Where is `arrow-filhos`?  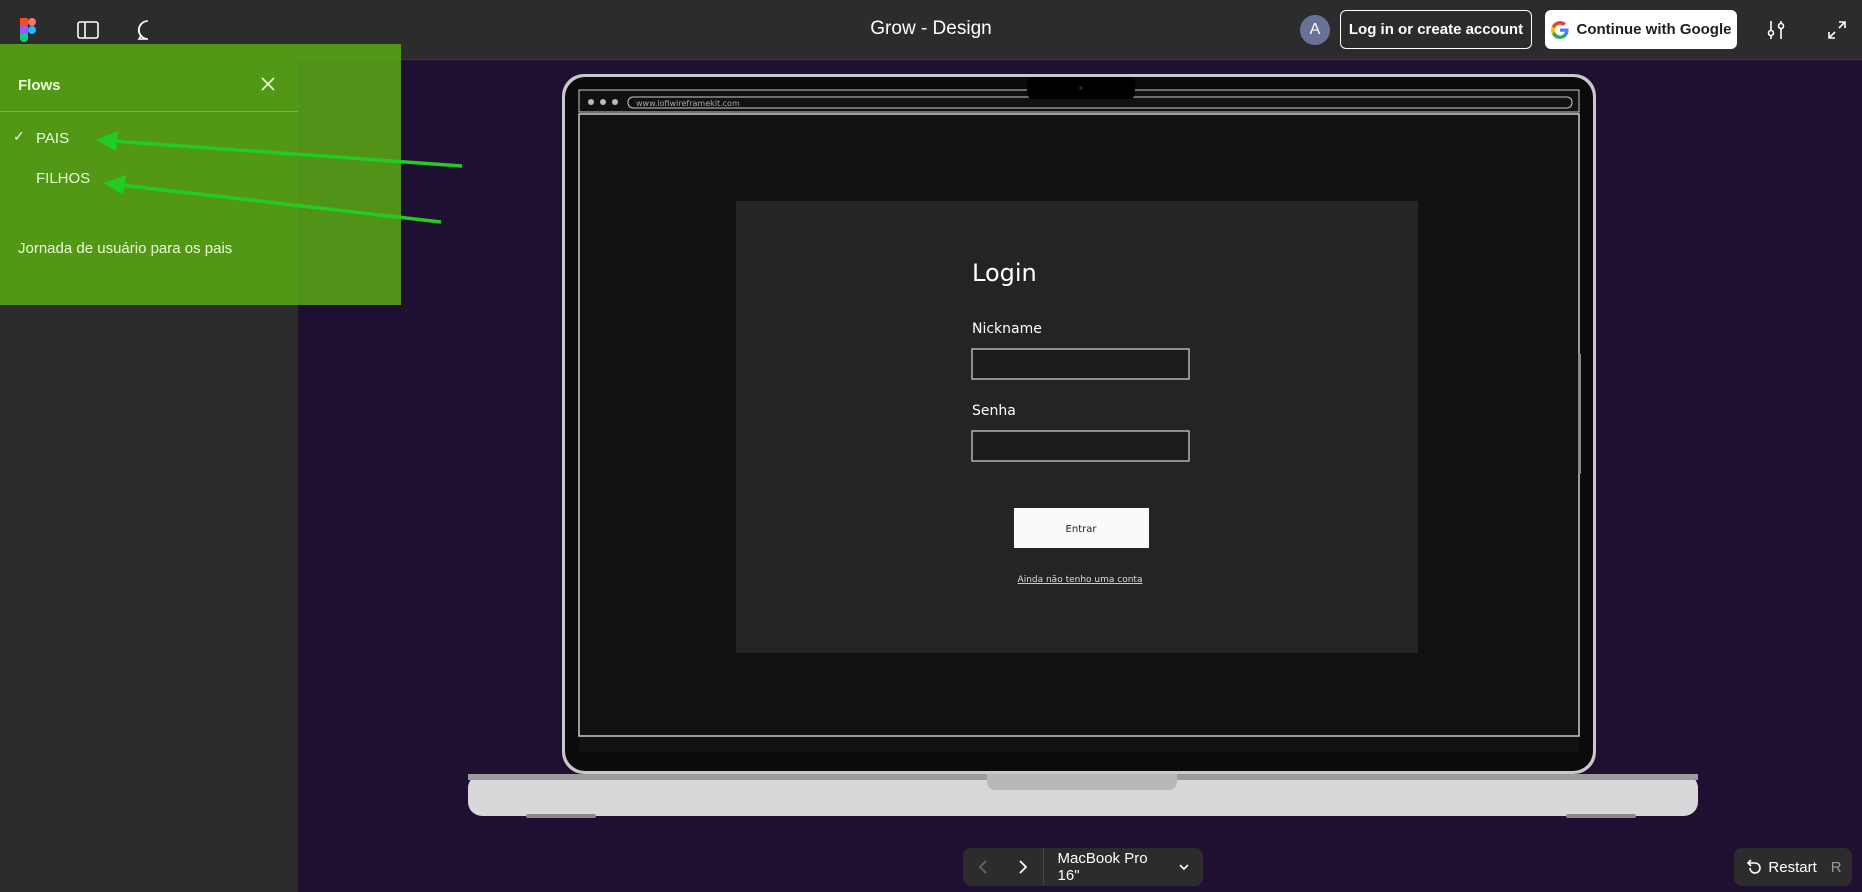 arrow-filhos is located at coordinates (280, 203).